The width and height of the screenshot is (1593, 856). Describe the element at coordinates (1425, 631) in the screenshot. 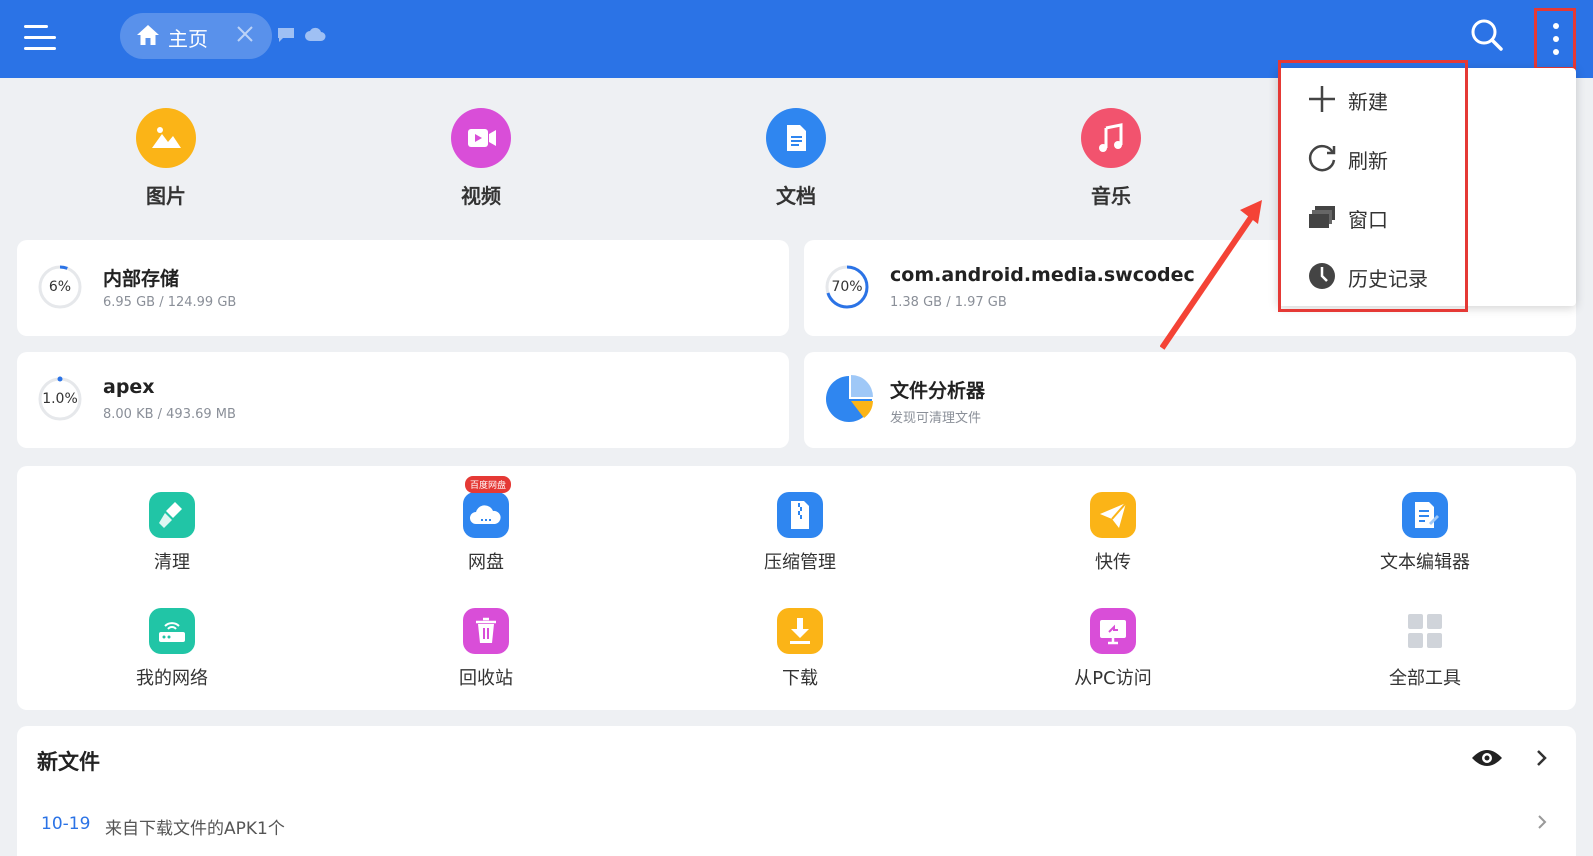

I see `grid-icon` at that location.